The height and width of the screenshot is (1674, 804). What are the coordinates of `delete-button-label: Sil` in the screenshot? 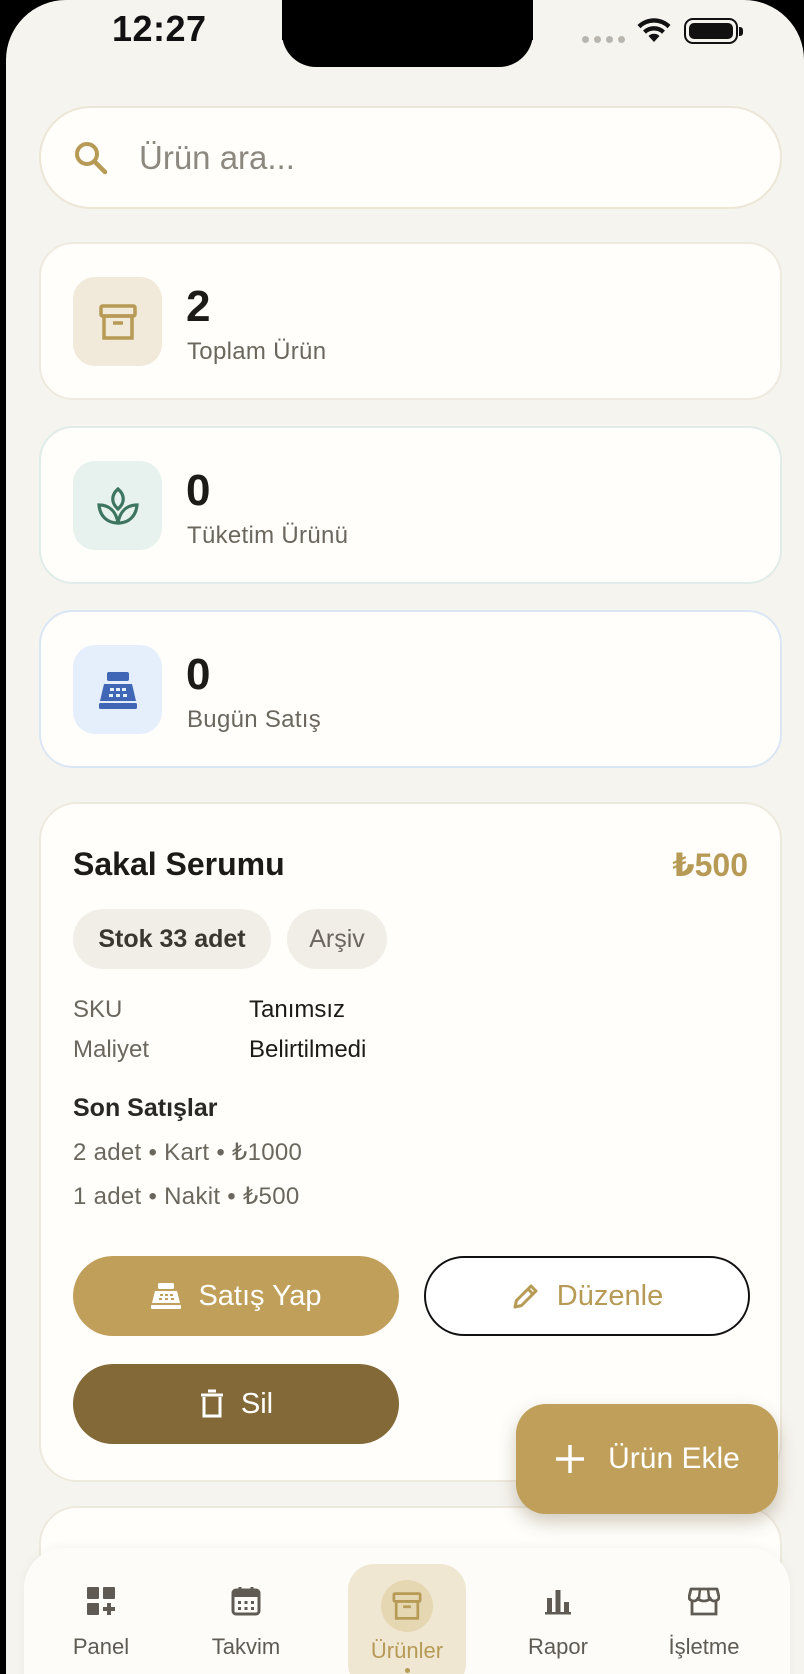 It's located at (257, 1403).